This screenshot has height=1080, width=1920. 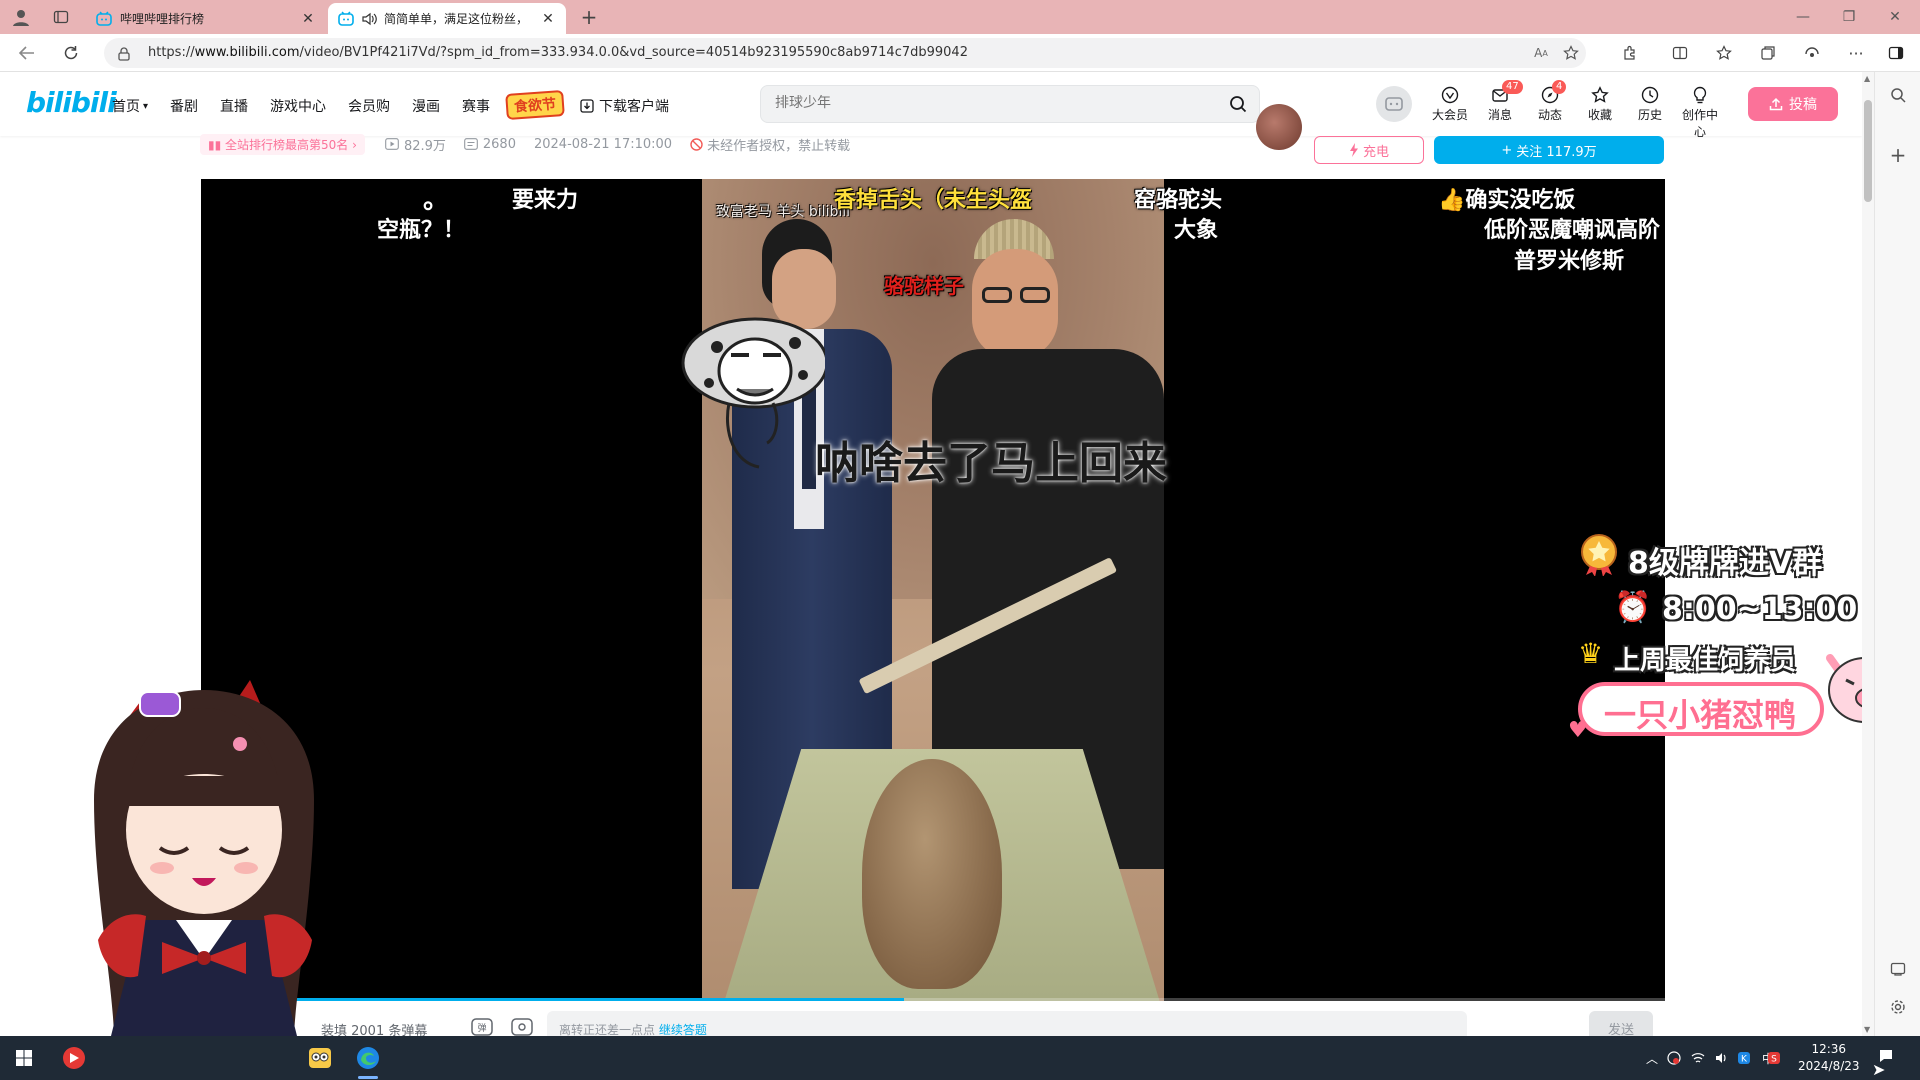 What do you see at coordinates (1898, 969) in the screenshot?
I see `screenshot-icon` at bounding box center [1898, 969].